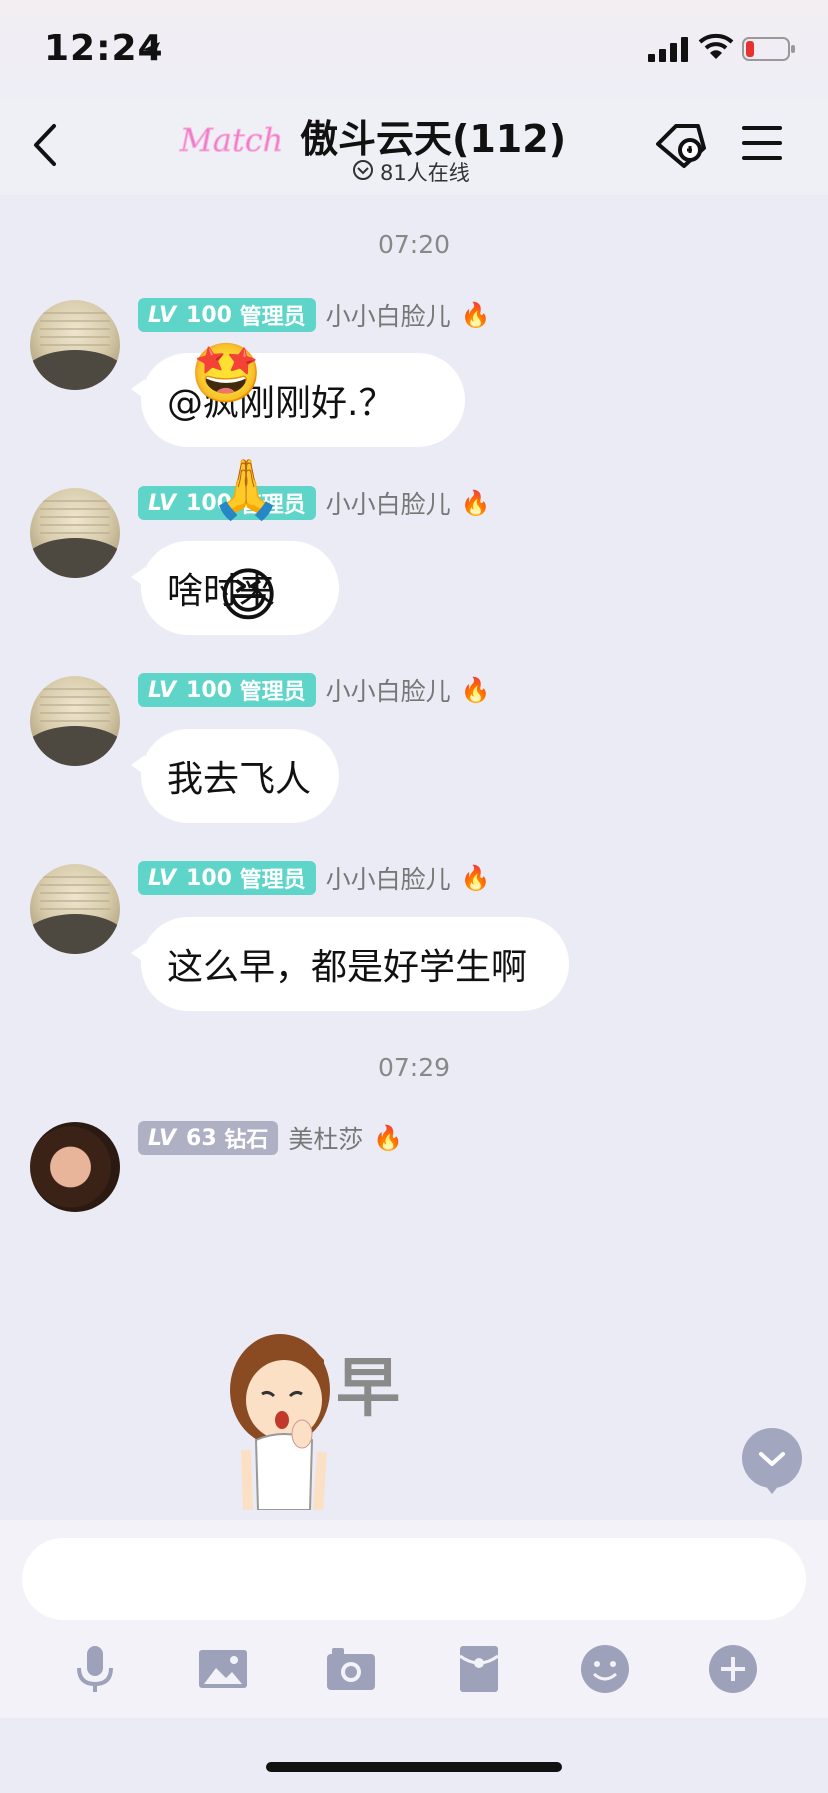 The width and height of the screenshot is (828, 1793). Describe the element at coordinates (151, 51) in the screenshot. I see `location-arrow-icon` at that location.